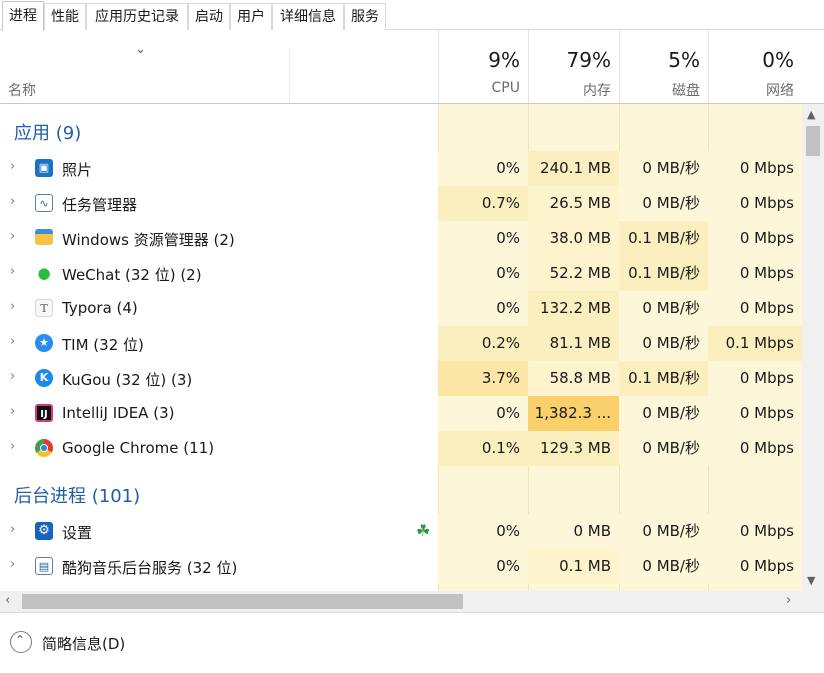  Describe the element at coordinates (77, 533) in the screenshot. I see `process-name: 设置` at that location.